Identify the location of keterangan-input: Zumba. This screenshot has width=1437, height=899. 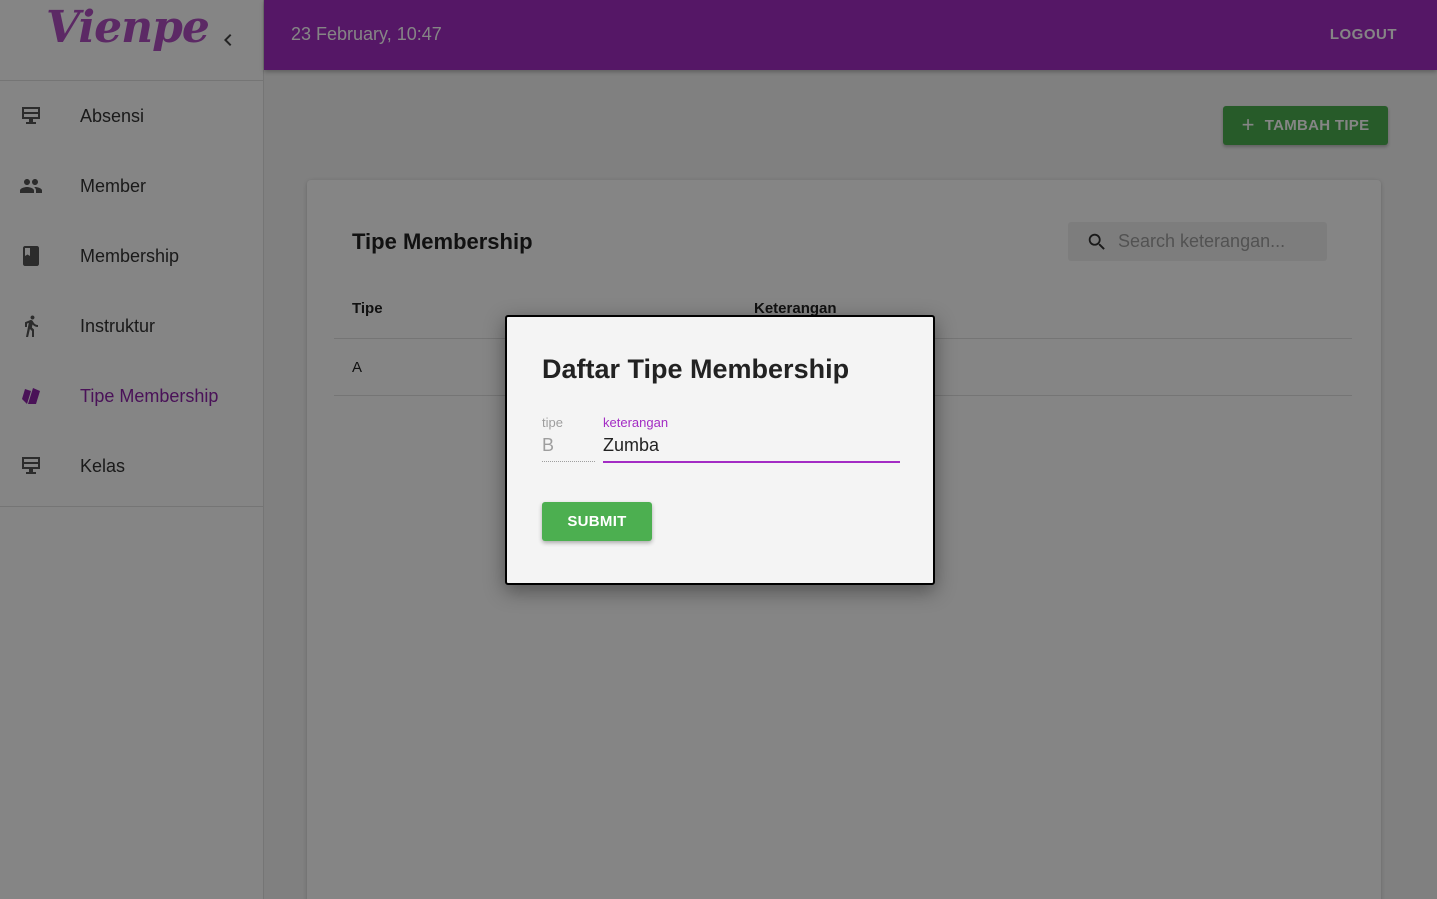
(751, 448).